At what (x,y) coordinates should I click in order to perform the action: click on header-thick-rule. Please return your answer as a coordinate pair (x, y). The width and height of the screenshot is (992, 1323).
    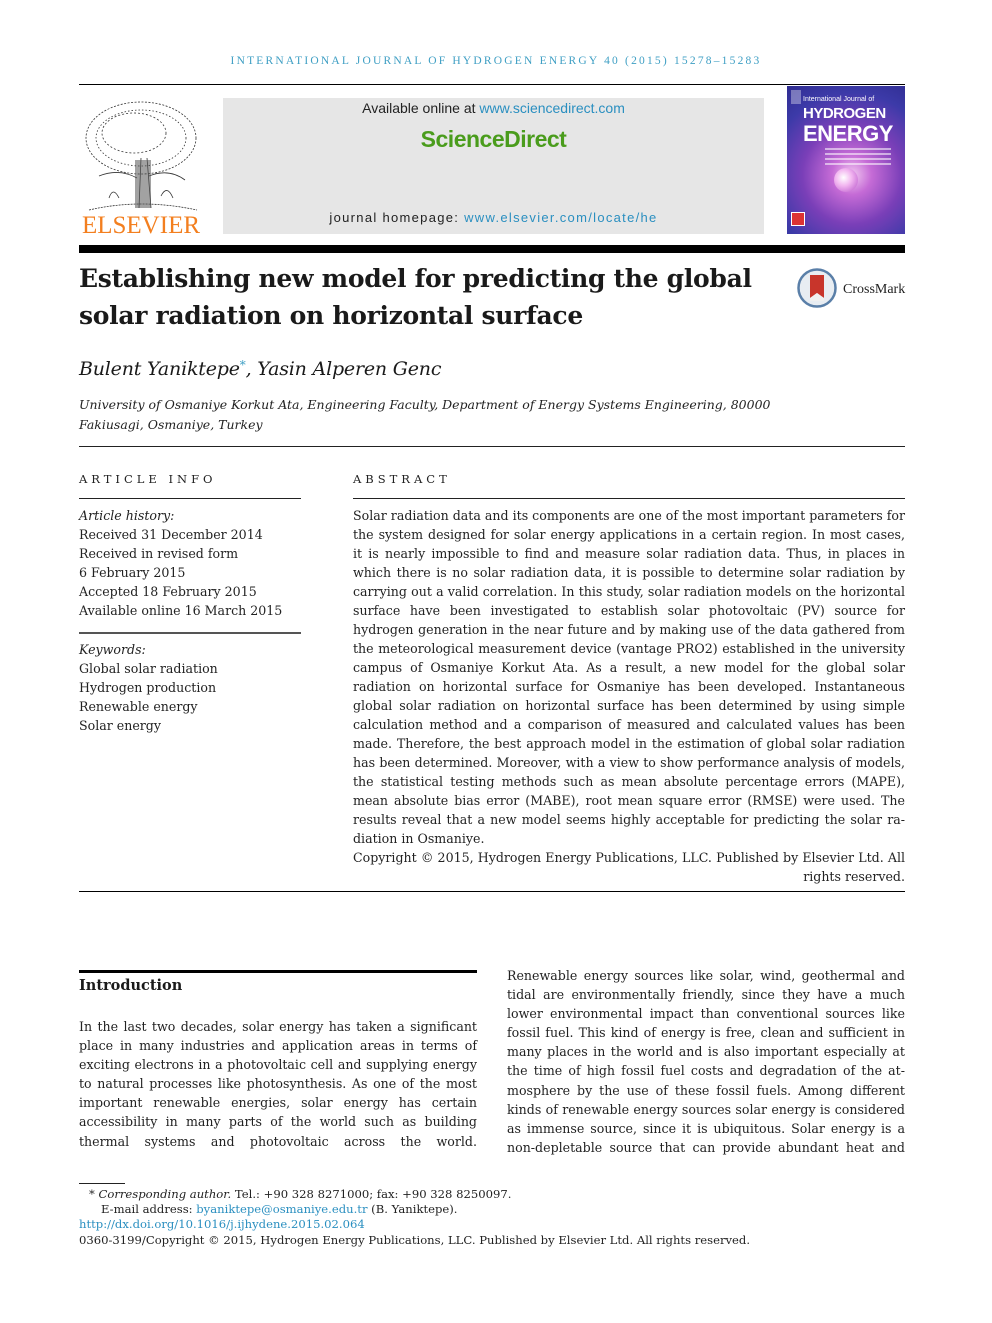
    Looking at the image, I should click on (492, 249).